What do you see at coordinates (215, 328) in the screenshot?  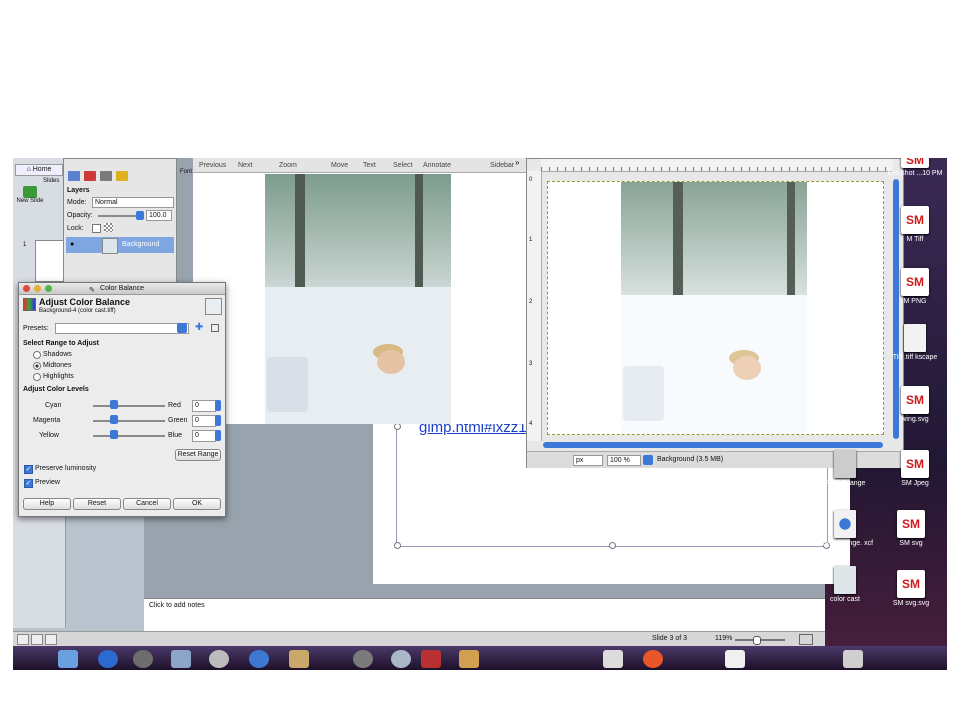 I see `preset-menu-icon` at bounding box center [215, 328].